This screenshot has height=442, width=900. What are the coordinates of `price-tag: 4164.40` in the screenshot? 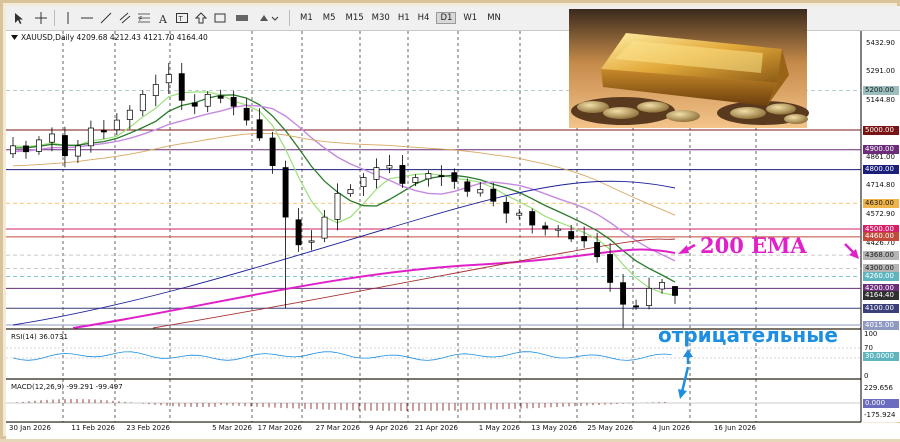 It's located at (881, 295).